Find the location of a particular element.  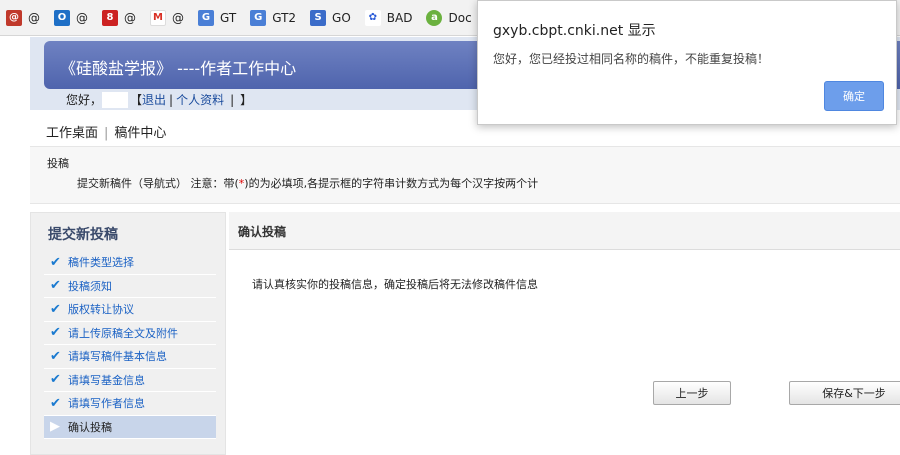

bookmark-label: GT is located at coordinates (228, 17).